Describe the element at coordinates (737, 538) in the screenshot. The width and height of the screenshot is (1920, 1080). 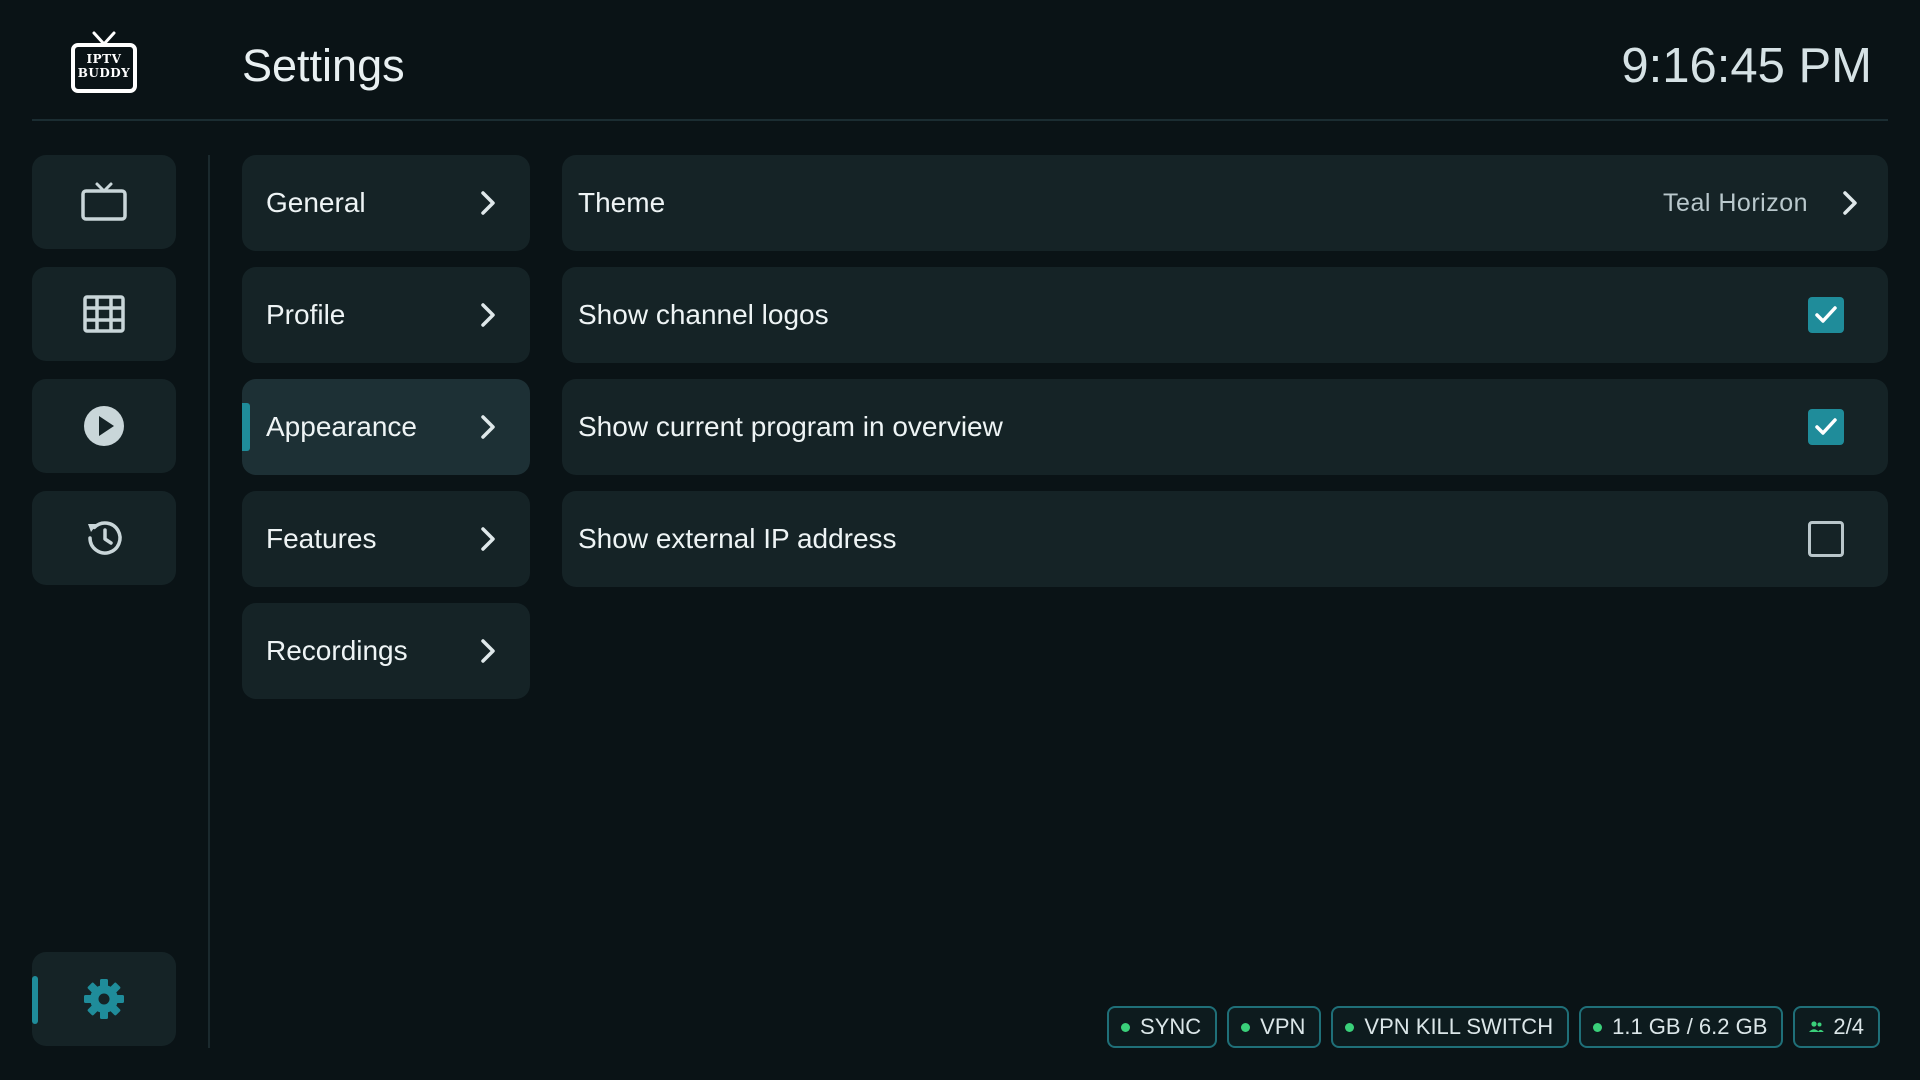
I see `setting-label: Show external IP address` at that location.